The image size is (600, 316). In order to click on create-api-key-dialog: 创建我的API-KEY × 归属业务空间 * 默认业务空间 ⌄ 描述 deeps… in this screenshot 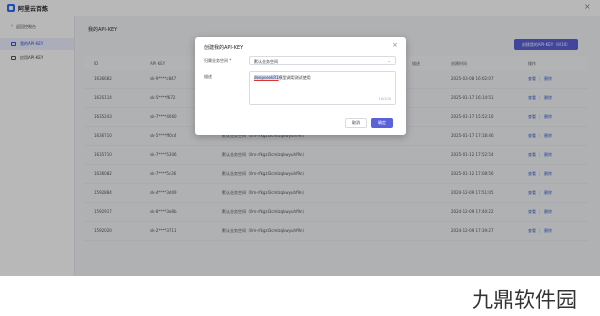, I will do `click(300, 86)`.